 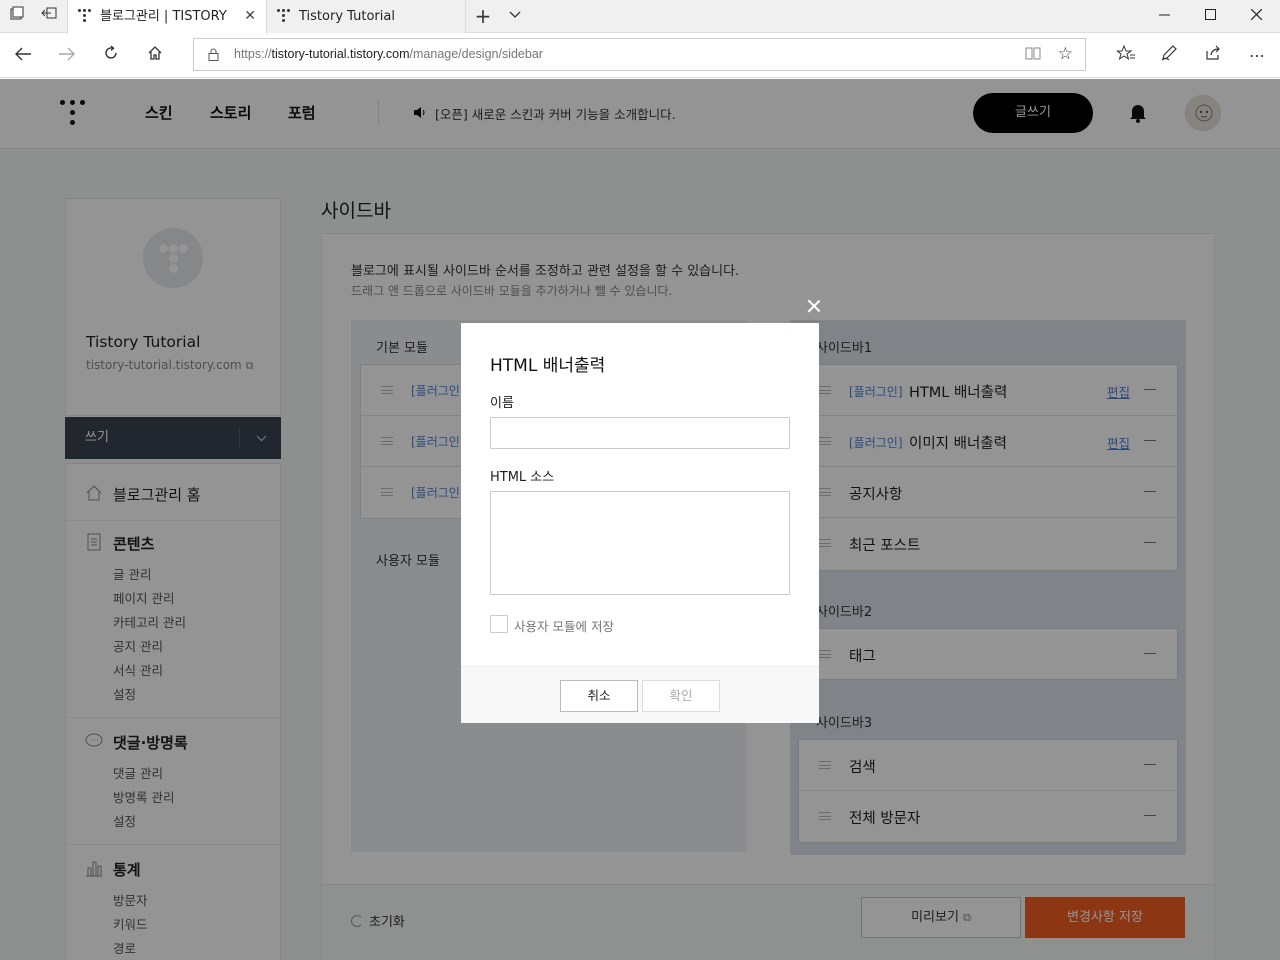 What do you see at coordinates (1033, 55) in the screenshot?
I see `reading-view-icon` at bounding box center [1033, 55].